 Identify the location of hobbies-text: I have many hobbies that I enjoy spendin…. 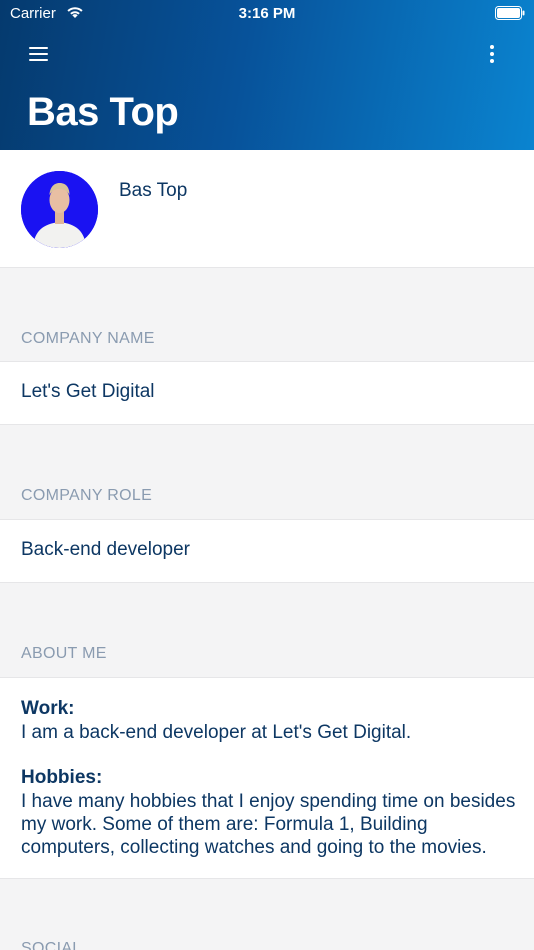
(268, 824).